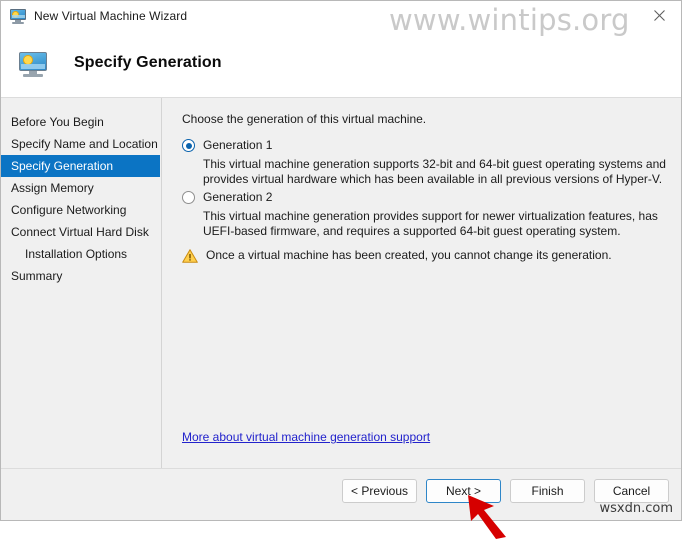 This screenshot has width=682, height=544. What do you see at coordinates (341, 494) in the screenshot?
I see `wizard-footer: < Previous Next > Finish Cancel` at bounding box center [341, 494].